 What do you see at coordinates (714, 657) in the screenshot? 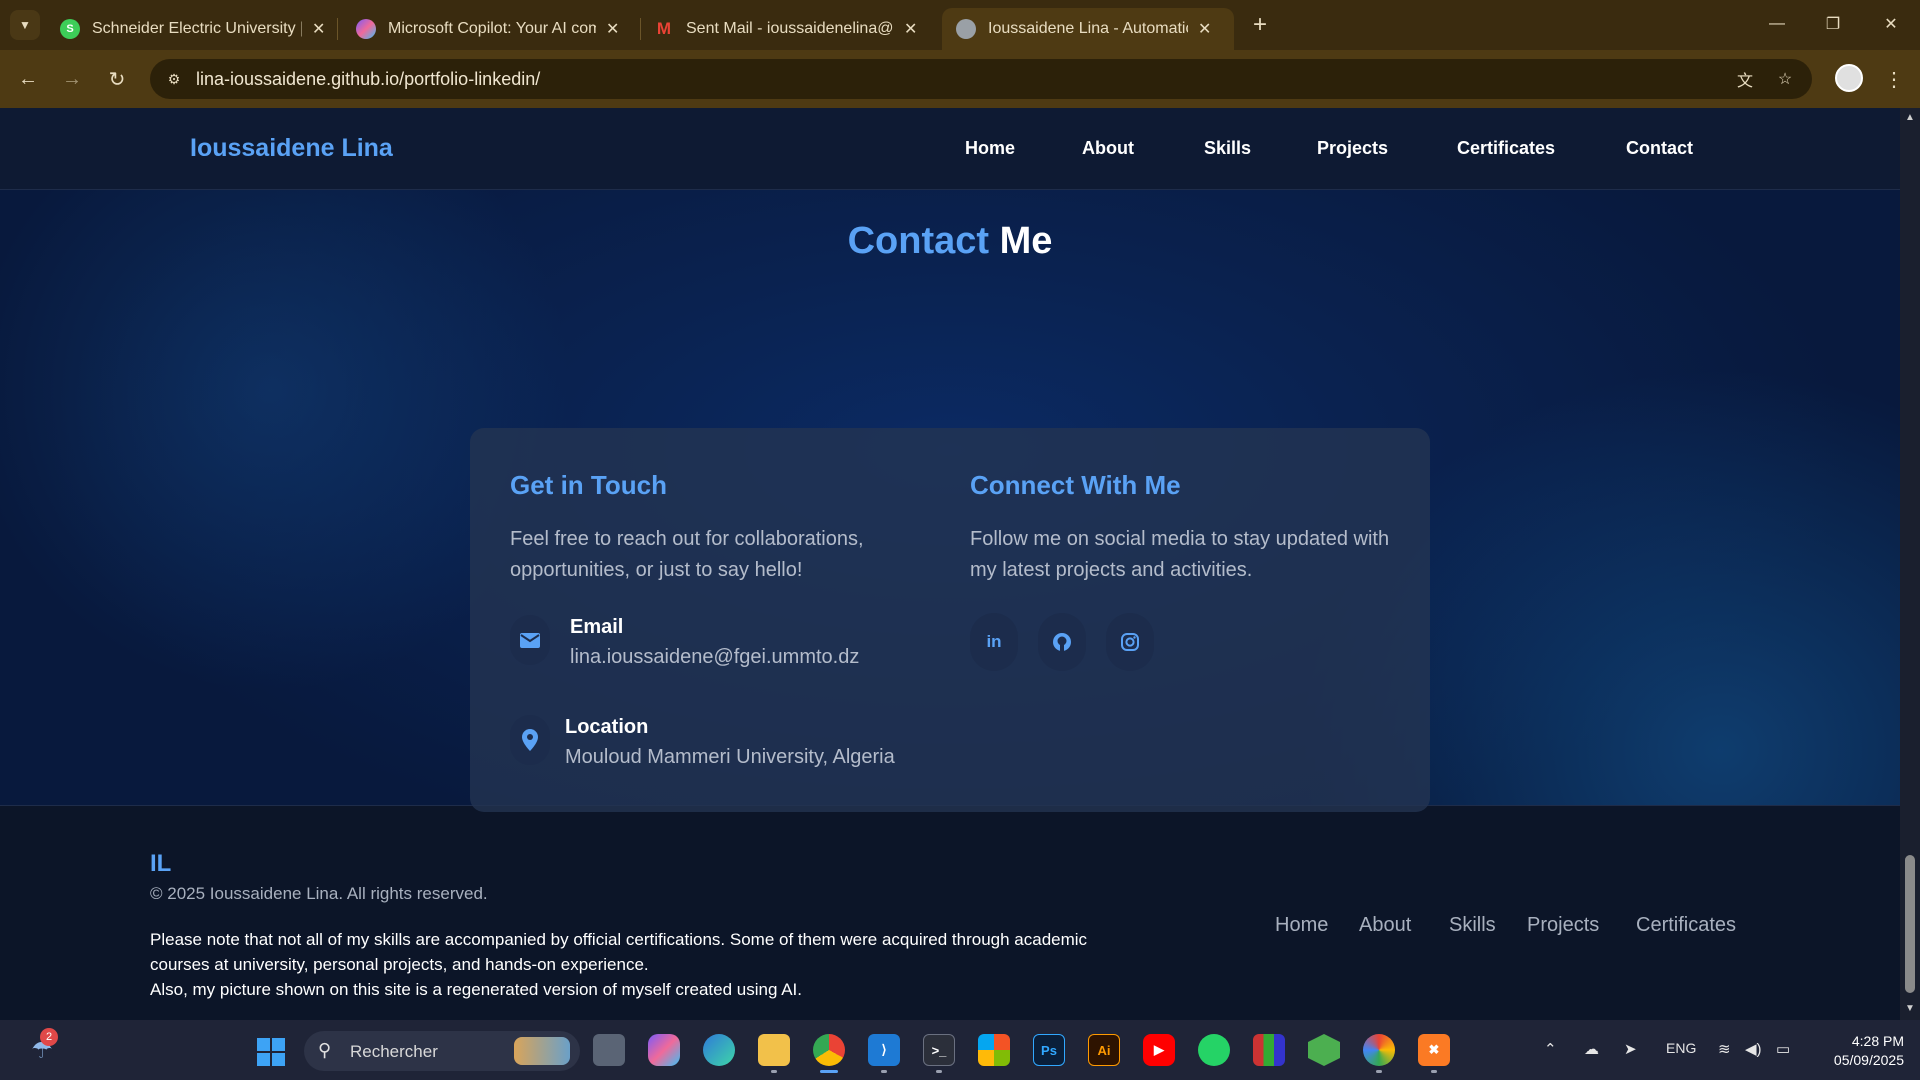
I see `email-value: lina.ioussaidene@fgei.ummto.dz` at bounding box center [714, 657].